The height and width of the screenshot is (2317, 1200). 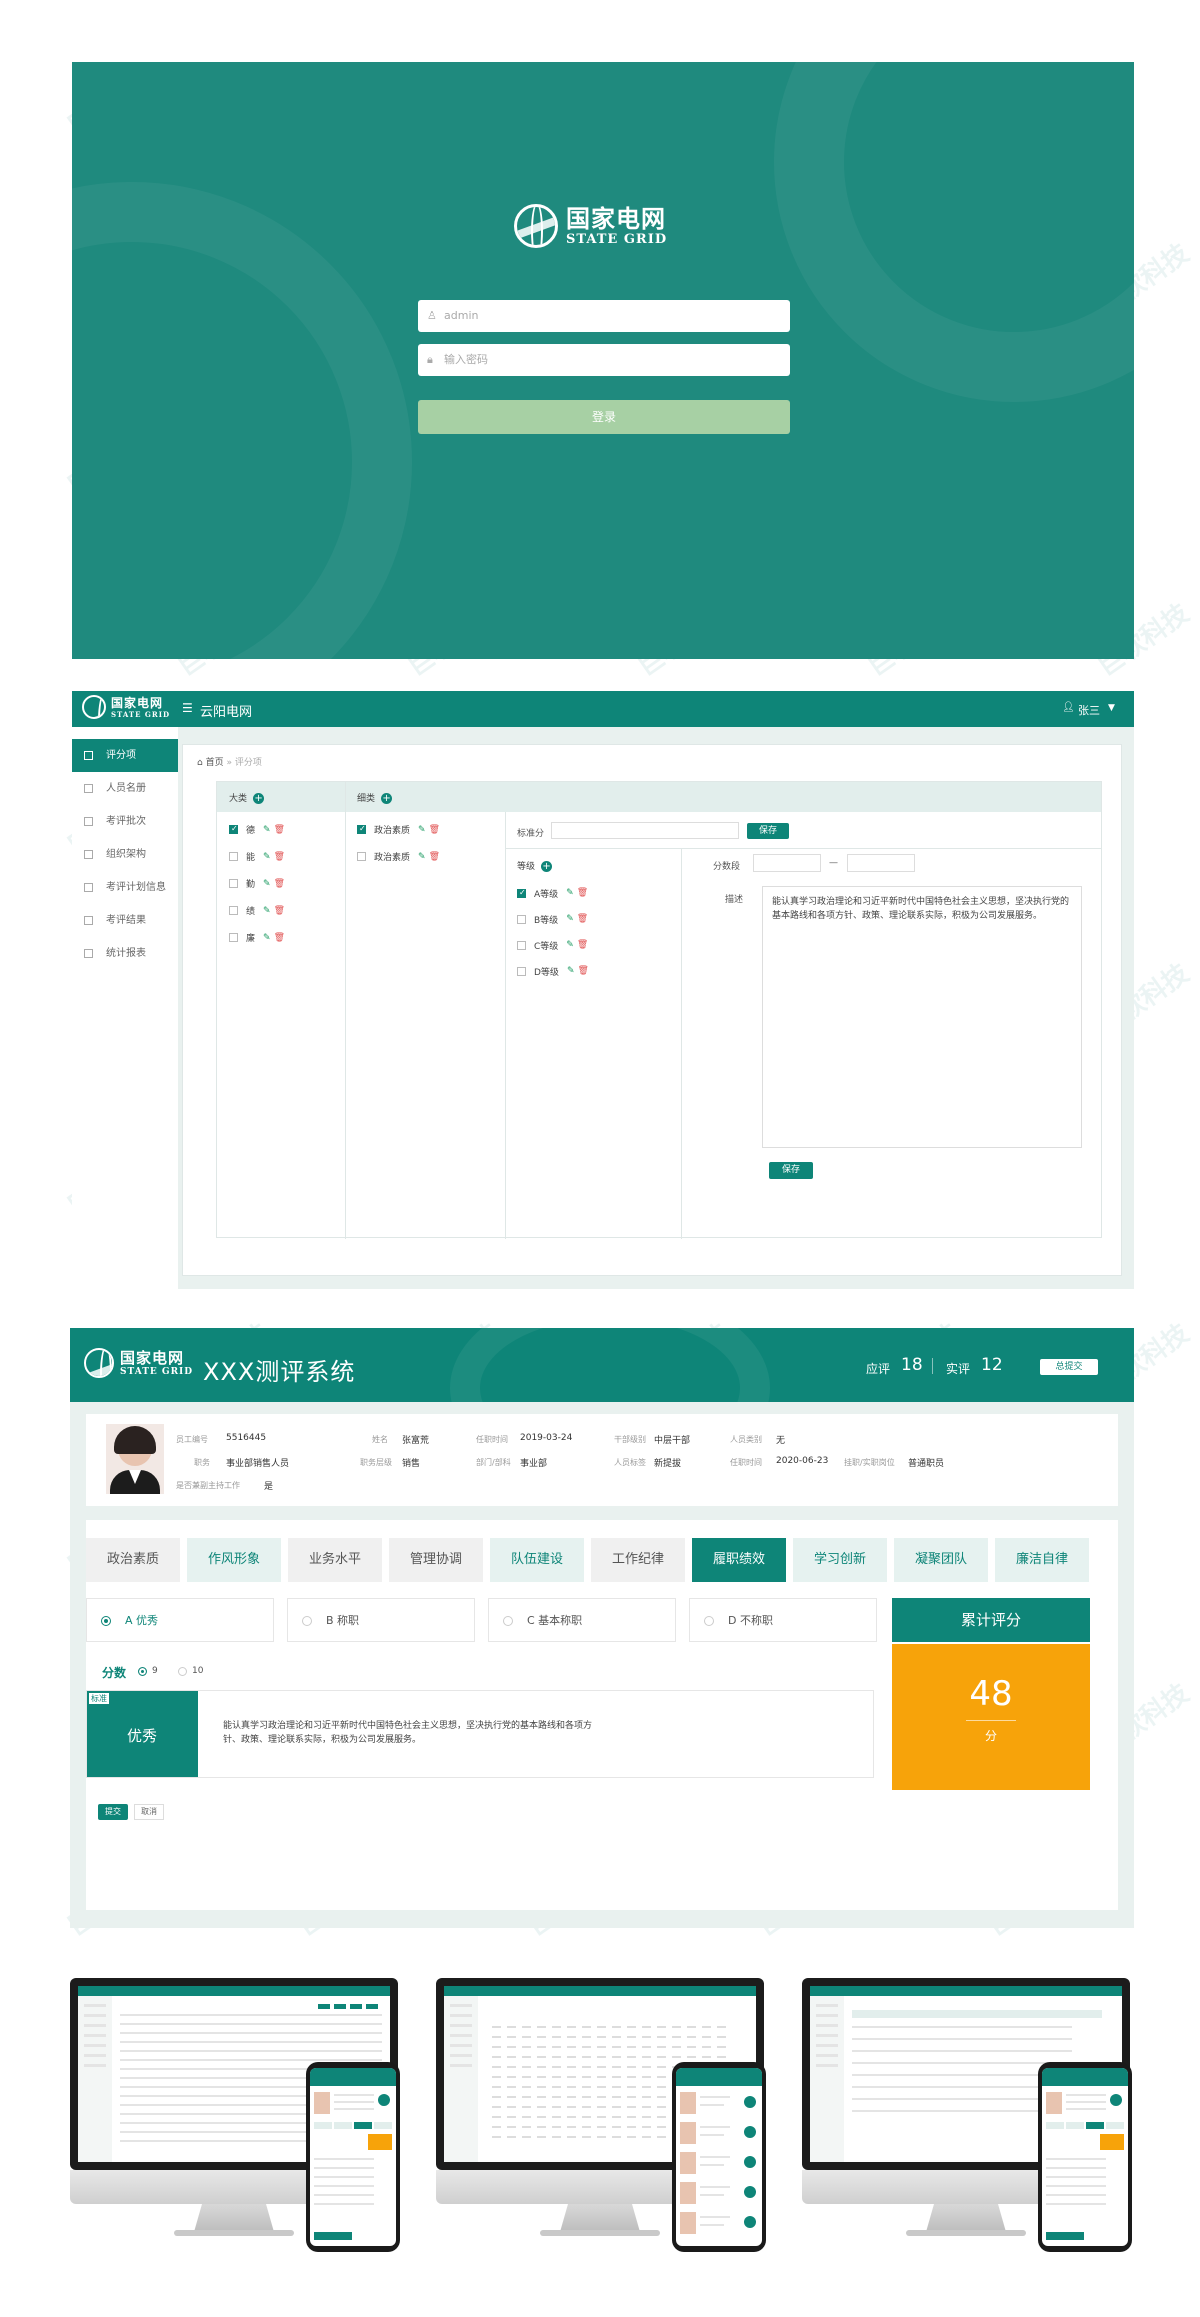 What do you see at coordinates (125, 953) in the screenshot?
I see `sidebar-item: 统计报表` at bounding box center [125, 953].